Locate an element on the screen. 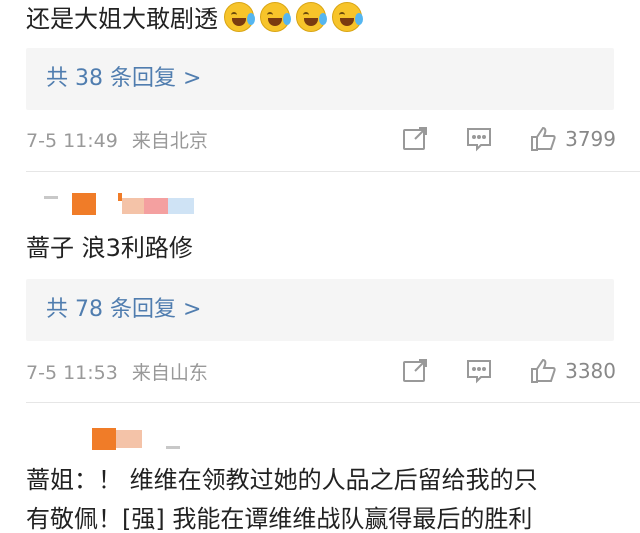 Image resolution: width=640 pixels, height=533 pixels. comment-text-content: 还是大姐大敢剧透 is located at coordinates (122, 19).